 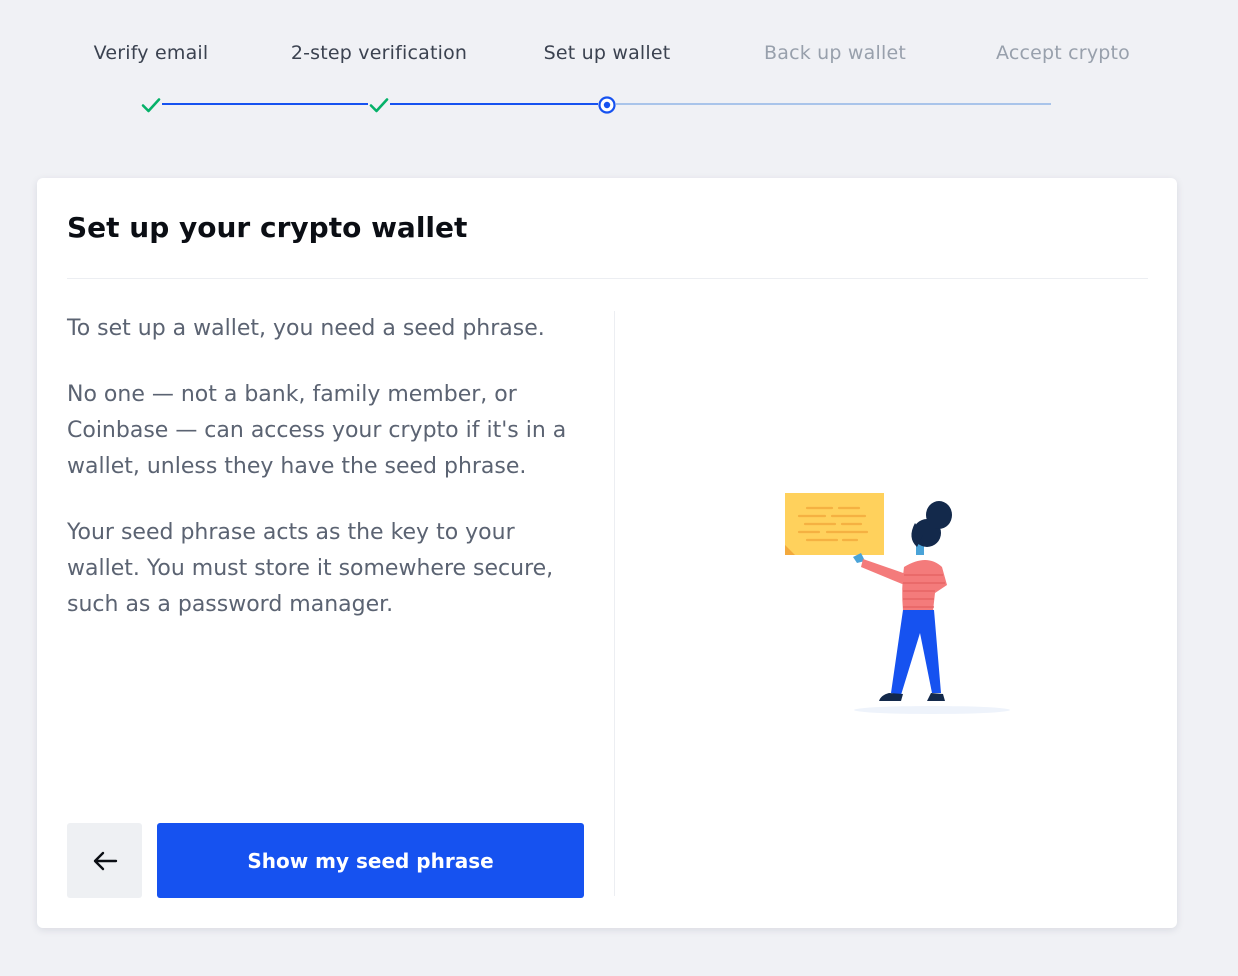 I want to click on card-title: Set up your crypto wallet, so click(x=267, y=227).